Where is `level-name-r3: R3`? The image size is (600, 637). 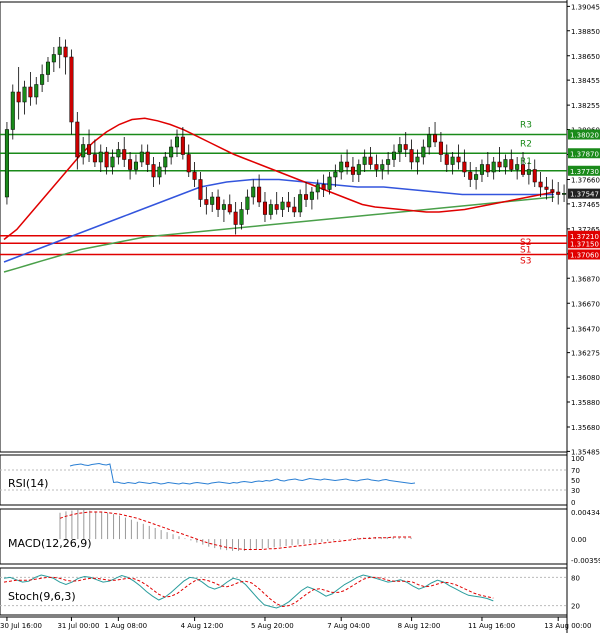 level-name-r3: R3 is located at coordinates (526, 126).